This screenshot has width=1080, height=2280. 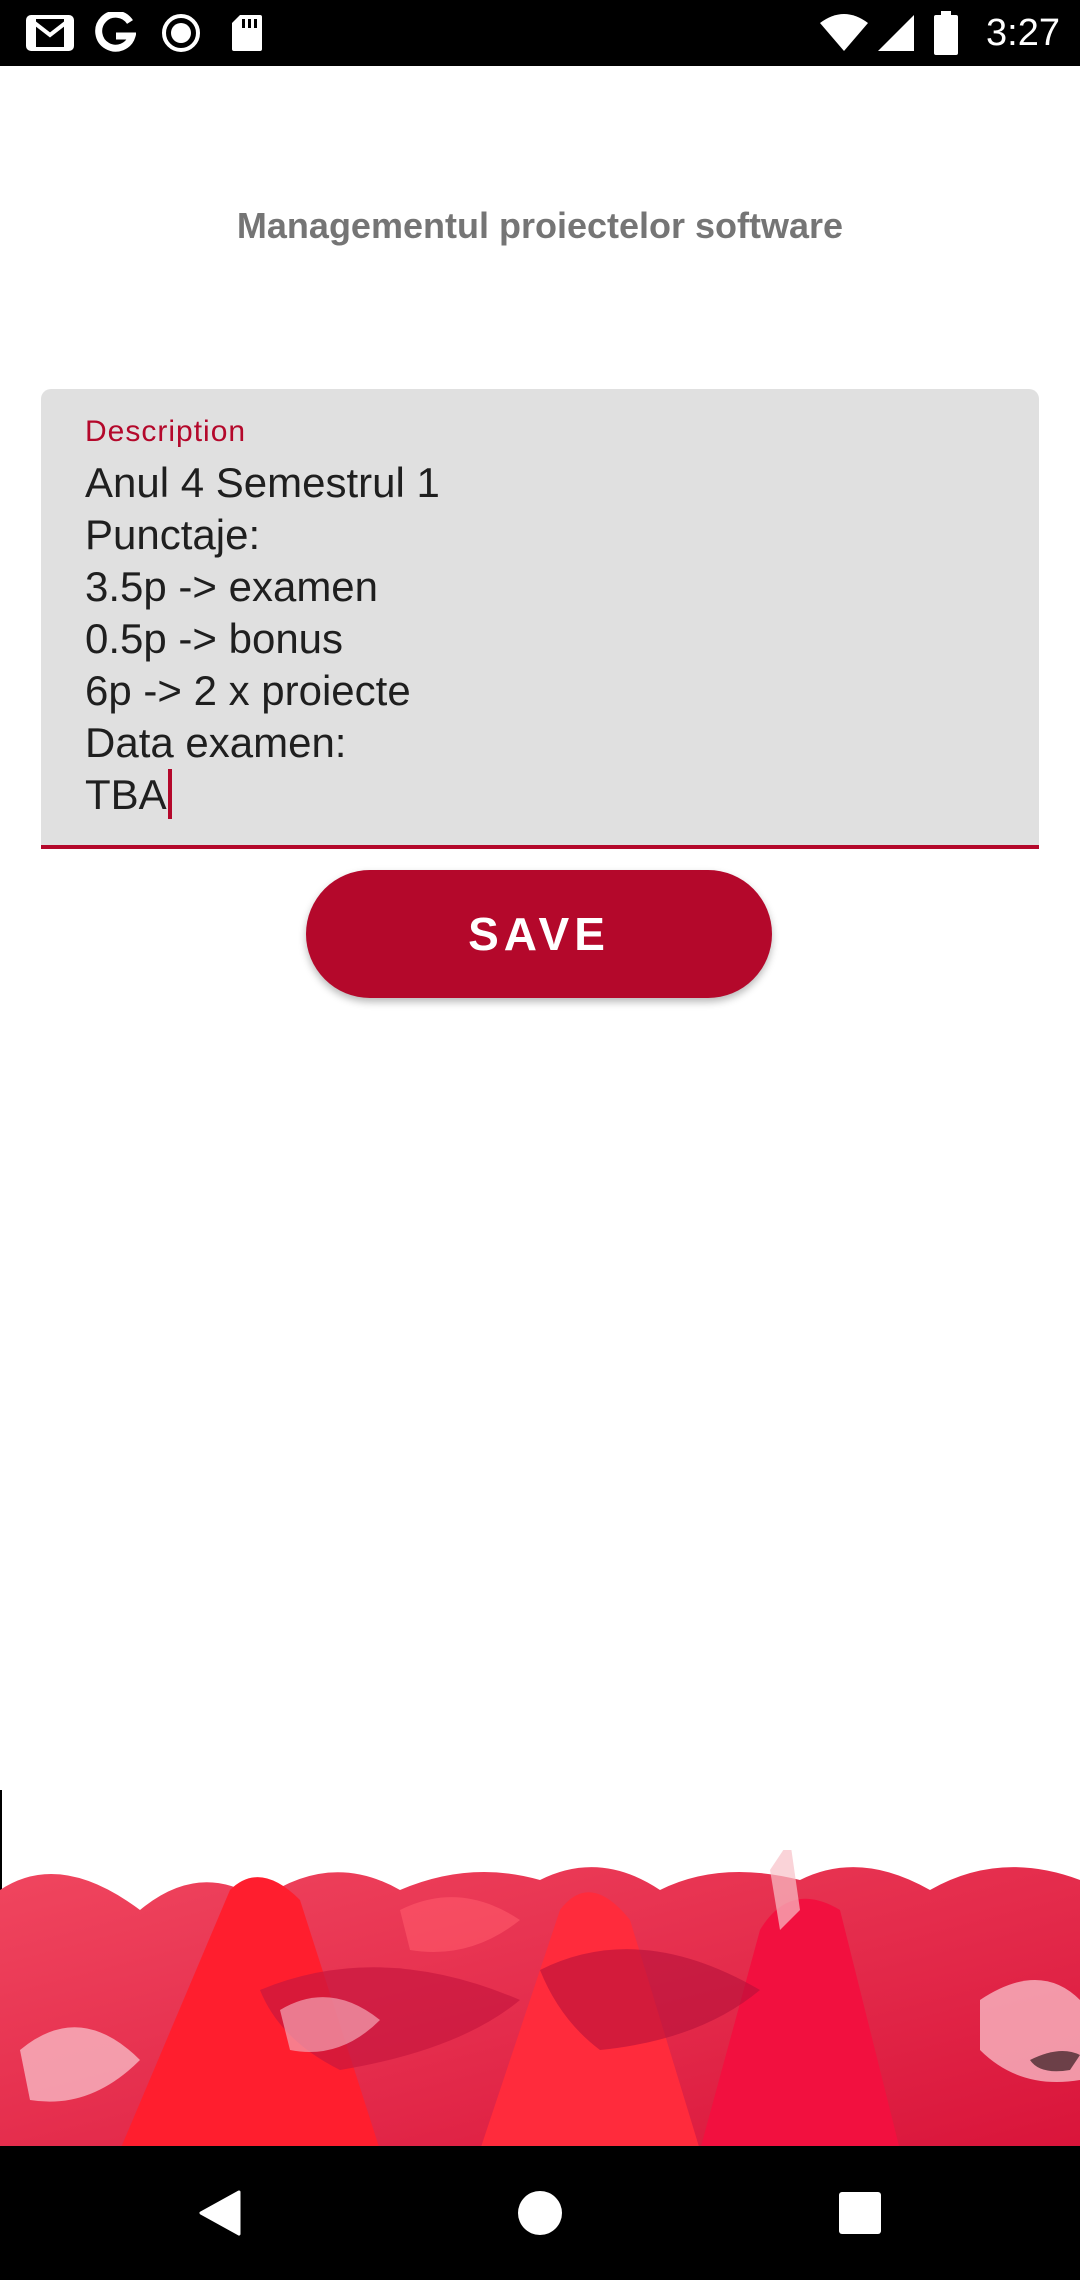 I want to click on google-icon, so click(x=115, y=33).